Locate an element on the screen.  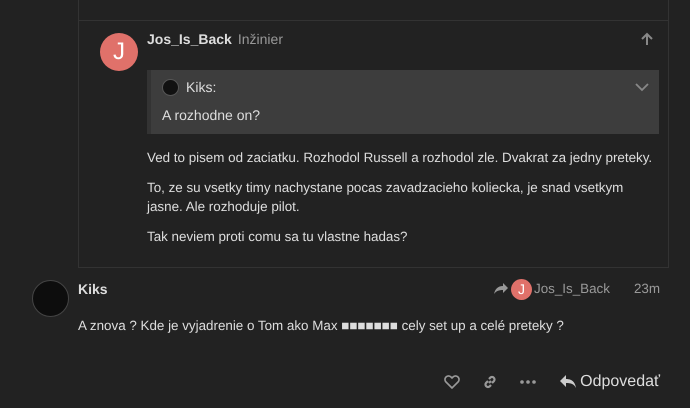
quote-author: Kiks: is located at coordinates (201, 87).